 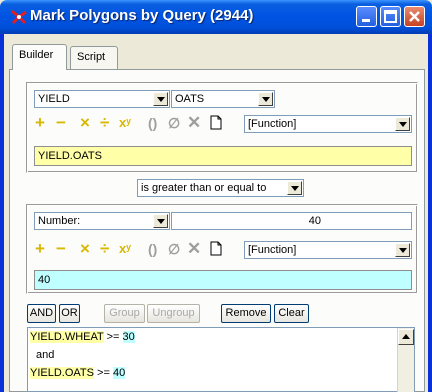 What do you see at coordinates (173, 313) in the screenshot?
I see `ungroup-button: Ungroup` at bounding box center [173, 313].